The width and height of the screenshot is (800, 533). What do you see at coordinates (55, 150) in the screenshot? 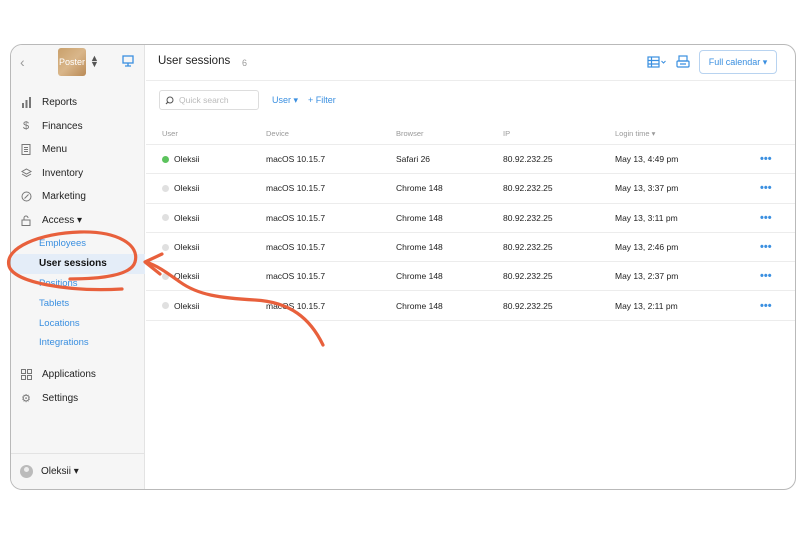
I see `sidebar-item-label: Menu` at bounding box center [55, 150].